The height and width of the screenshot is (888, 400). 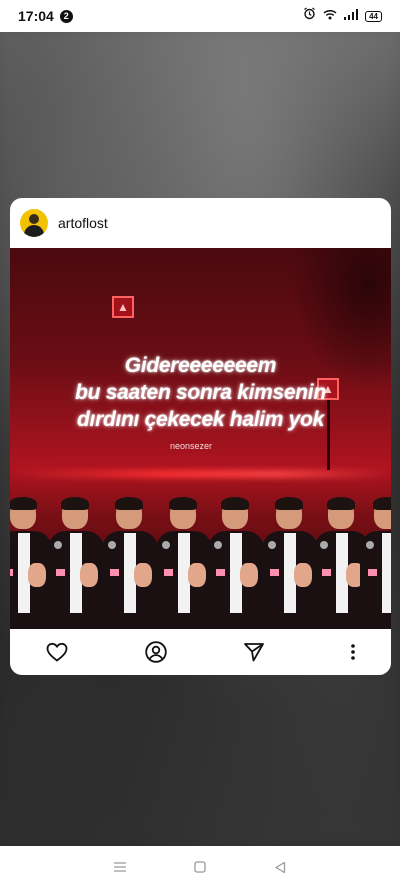 I want to click on battery-indicator: 44, so click(x=373, y=16).